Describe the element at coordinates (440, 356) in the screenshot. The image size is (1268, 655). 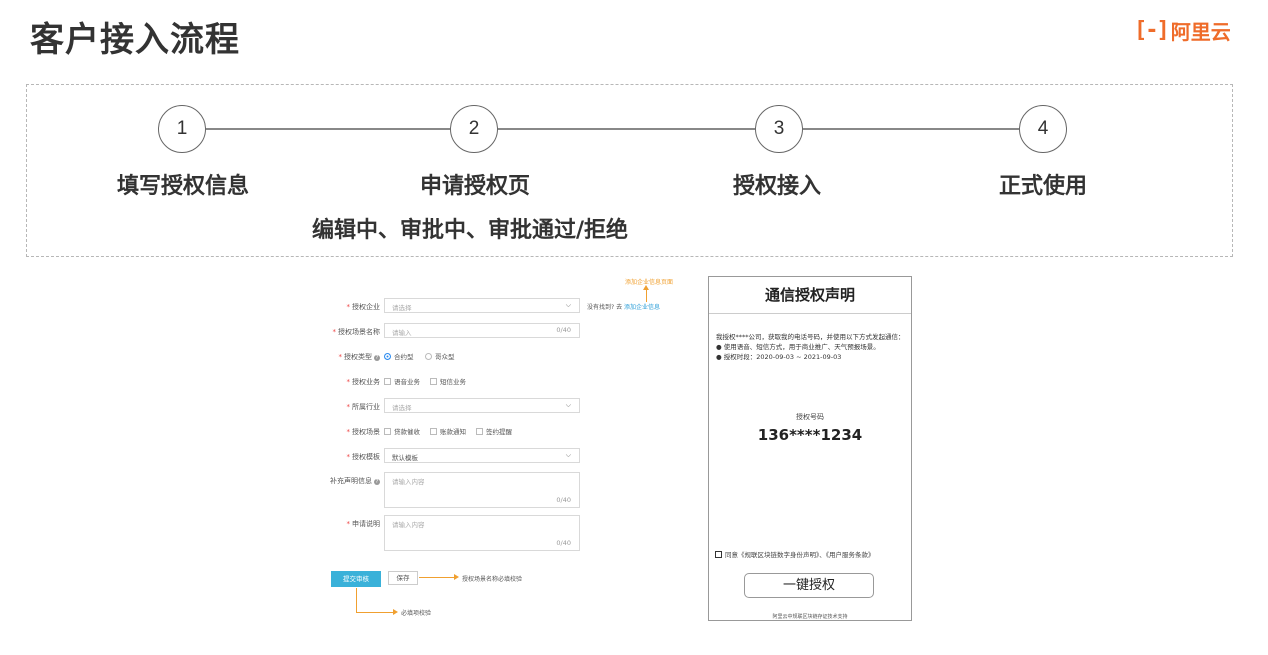
I see `auth-type-option-public: 哥众型` at that location.